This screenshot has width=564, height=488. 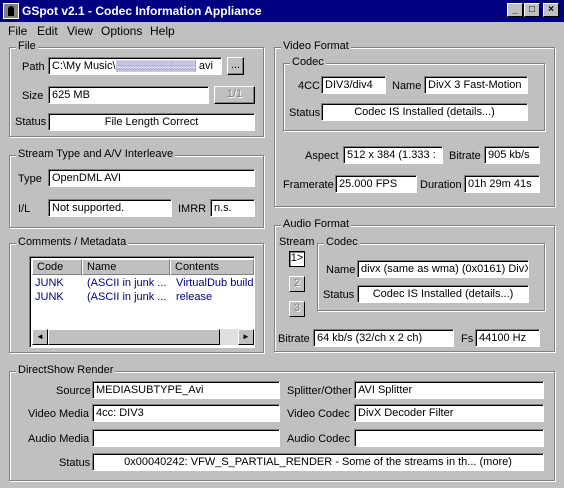 What do you see at coordinates (59, 439) in the screenshot?
I see `audio-media-label: Audio Media` at bounding box center [59, 439].